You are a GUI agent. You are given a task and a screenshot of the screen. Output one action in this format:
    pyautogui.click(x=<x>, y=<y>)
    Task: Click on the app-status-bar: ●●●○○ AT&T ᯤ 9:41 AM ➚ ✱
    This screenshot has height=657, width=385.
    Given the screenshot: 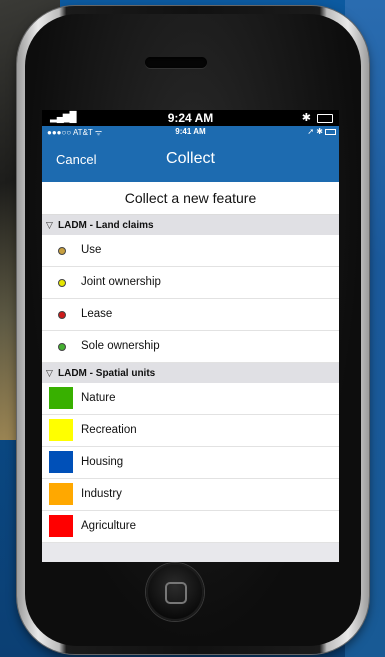 What is the action you would take?
    pyautogui.click(x=190, y=132)
    